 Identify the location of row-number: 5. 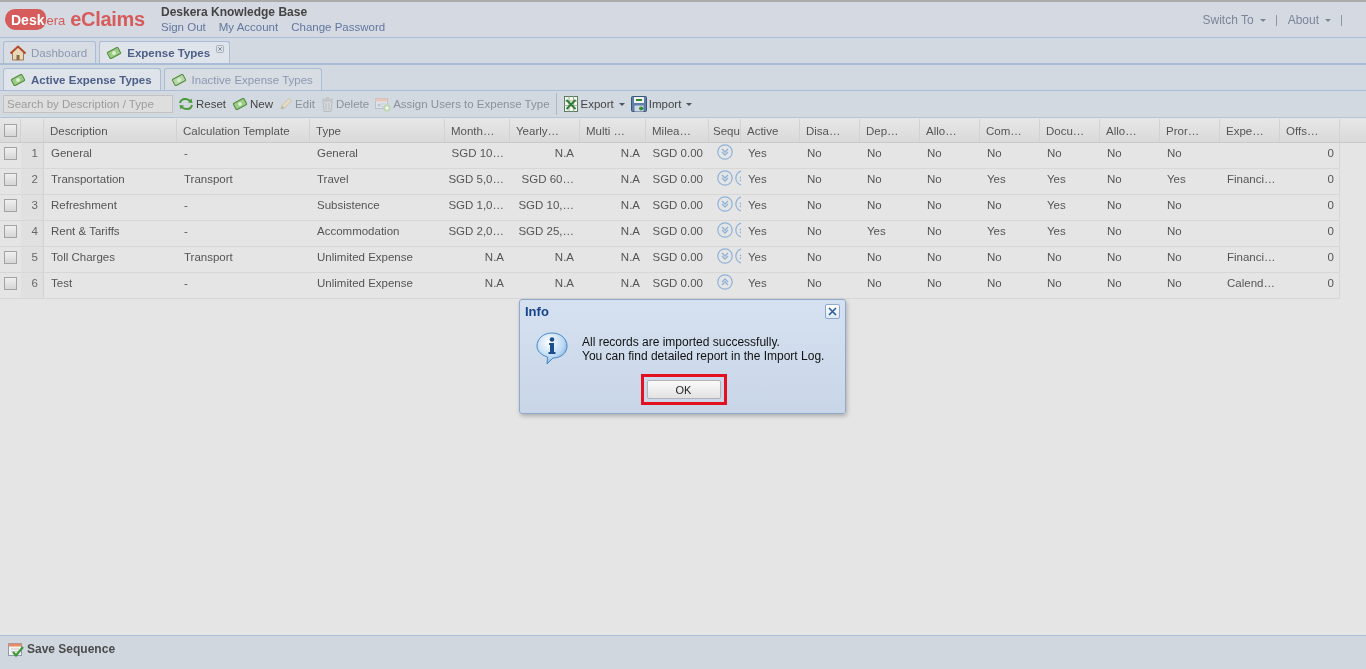
(34, 257).